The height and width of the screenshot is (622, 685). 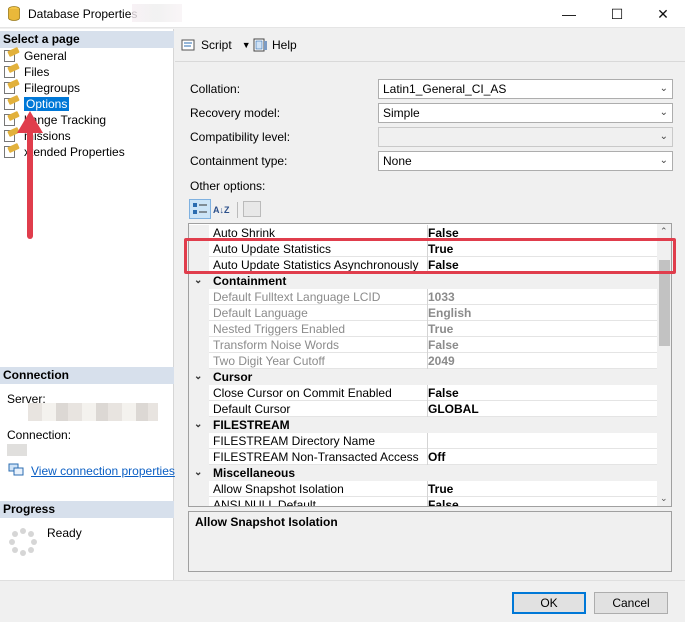 What do you see at coordinates (423, 361) in the screenshot?
I see `grid-property-row: Two Digit Year Cutoff 2049` at bounding box center [423, 361].